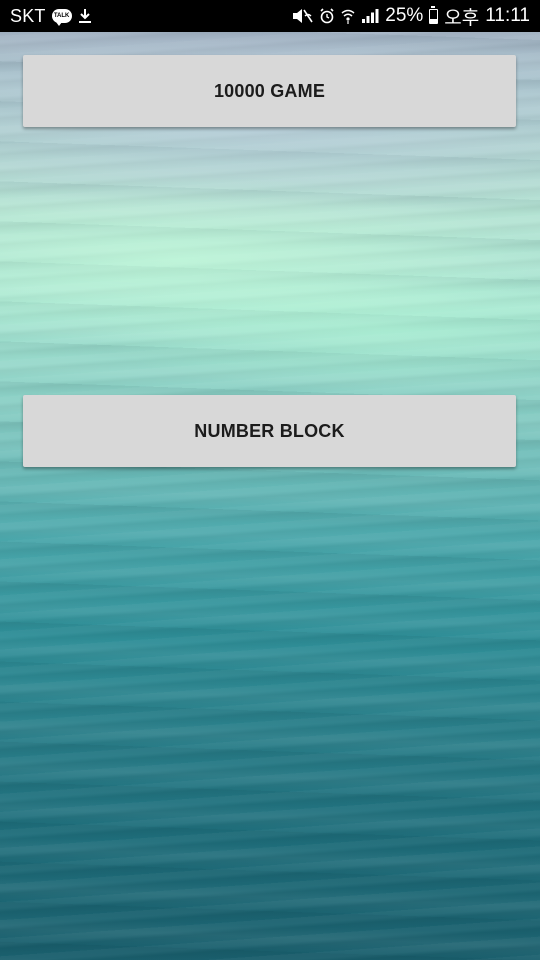  Describe the element at coordinates (28, 15) in the screenshot. I see `carrier-label: SKT` at that location.